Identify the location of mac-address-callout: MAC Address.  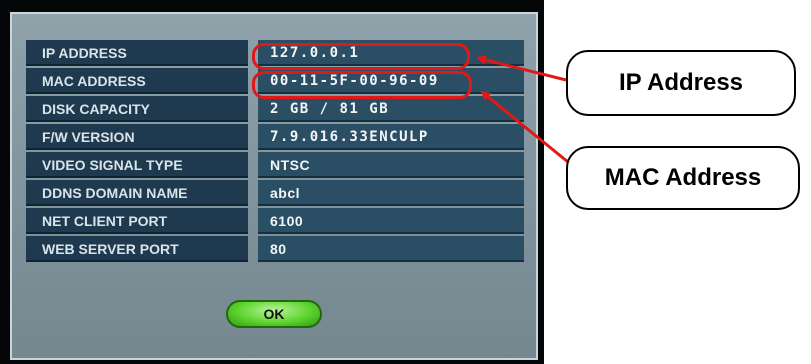
(683, 178).